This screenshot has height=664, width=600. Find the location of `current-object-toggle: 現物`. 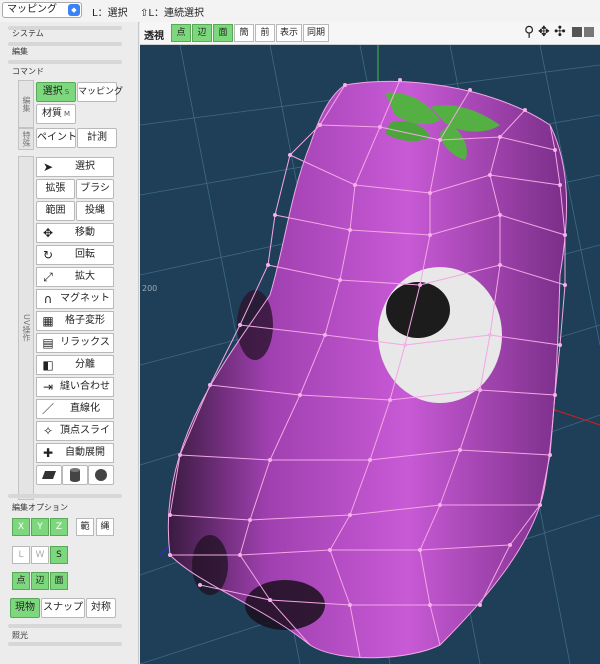

current-object-toggle: 現物 is located at coordinates (25, 608).